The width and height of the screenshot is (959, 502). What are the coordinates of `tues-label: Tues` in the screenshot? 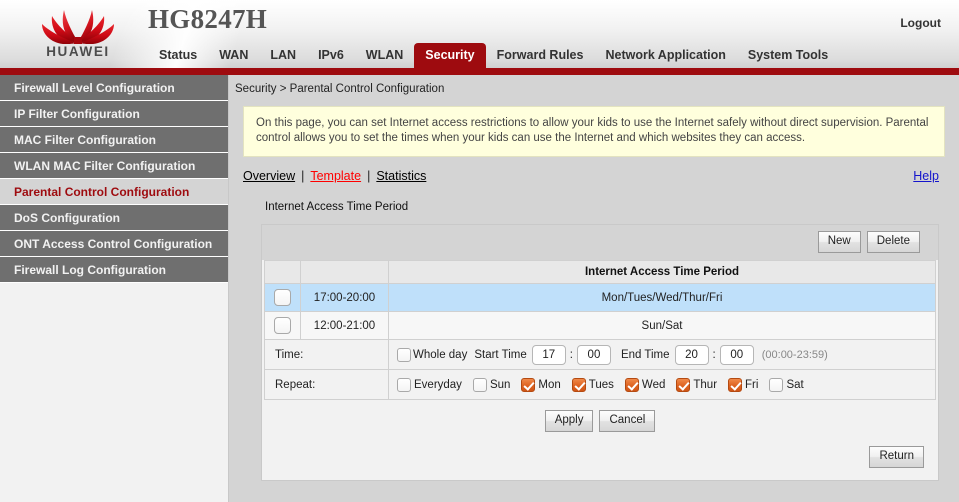 It's located at (601, 384).